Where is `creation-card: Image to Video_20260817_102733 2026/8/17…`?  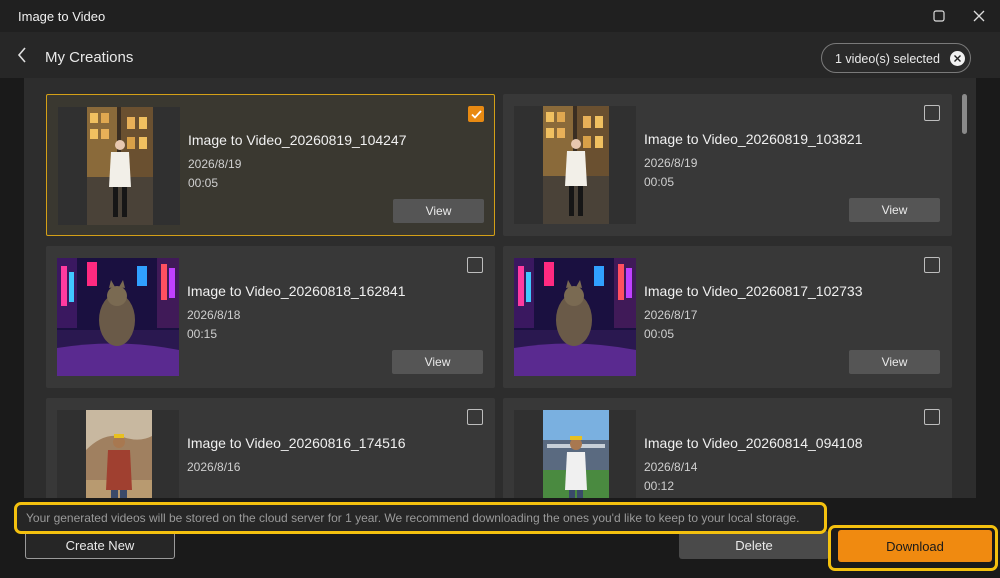 creation-card: Image to Video_20260817_102733 2026/8/17… is located at coordinates (727, 317).